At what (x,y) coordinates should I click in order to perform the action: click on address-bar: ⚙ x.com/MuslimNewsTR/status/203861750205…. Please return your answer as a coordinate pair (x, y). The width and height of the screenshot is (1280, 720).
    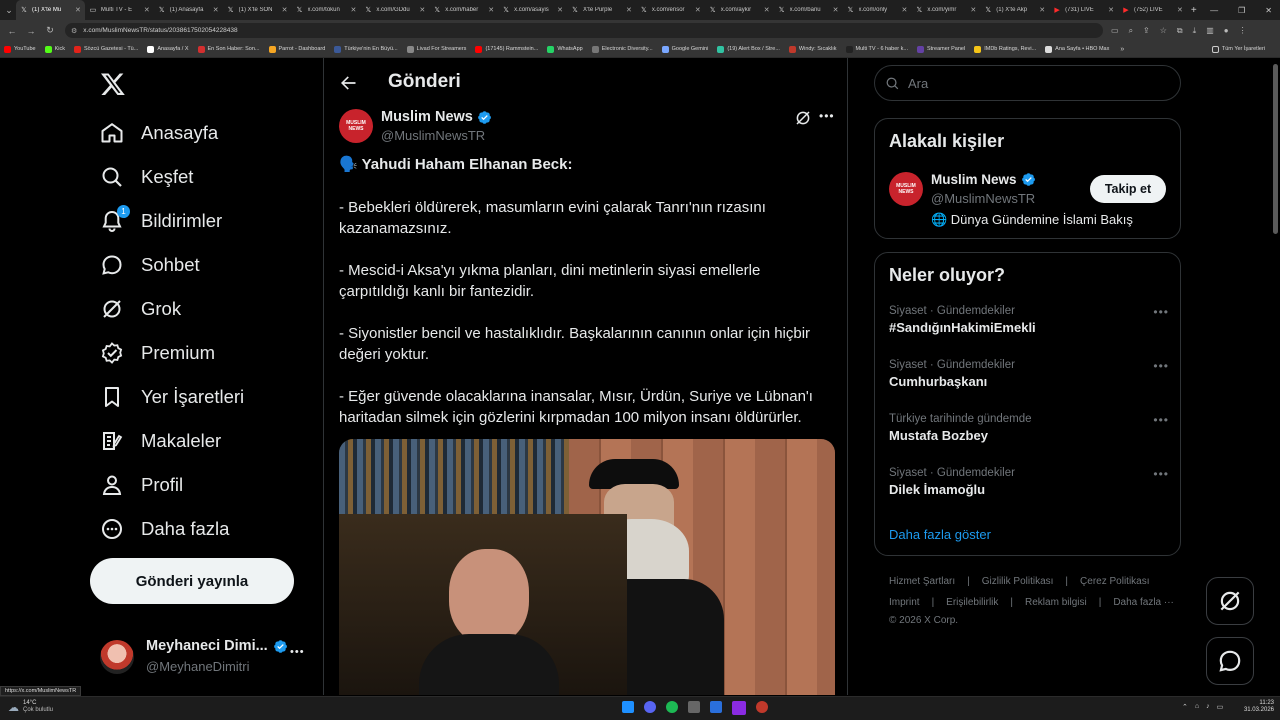
    Looking at the image, I should click on (584, 30).